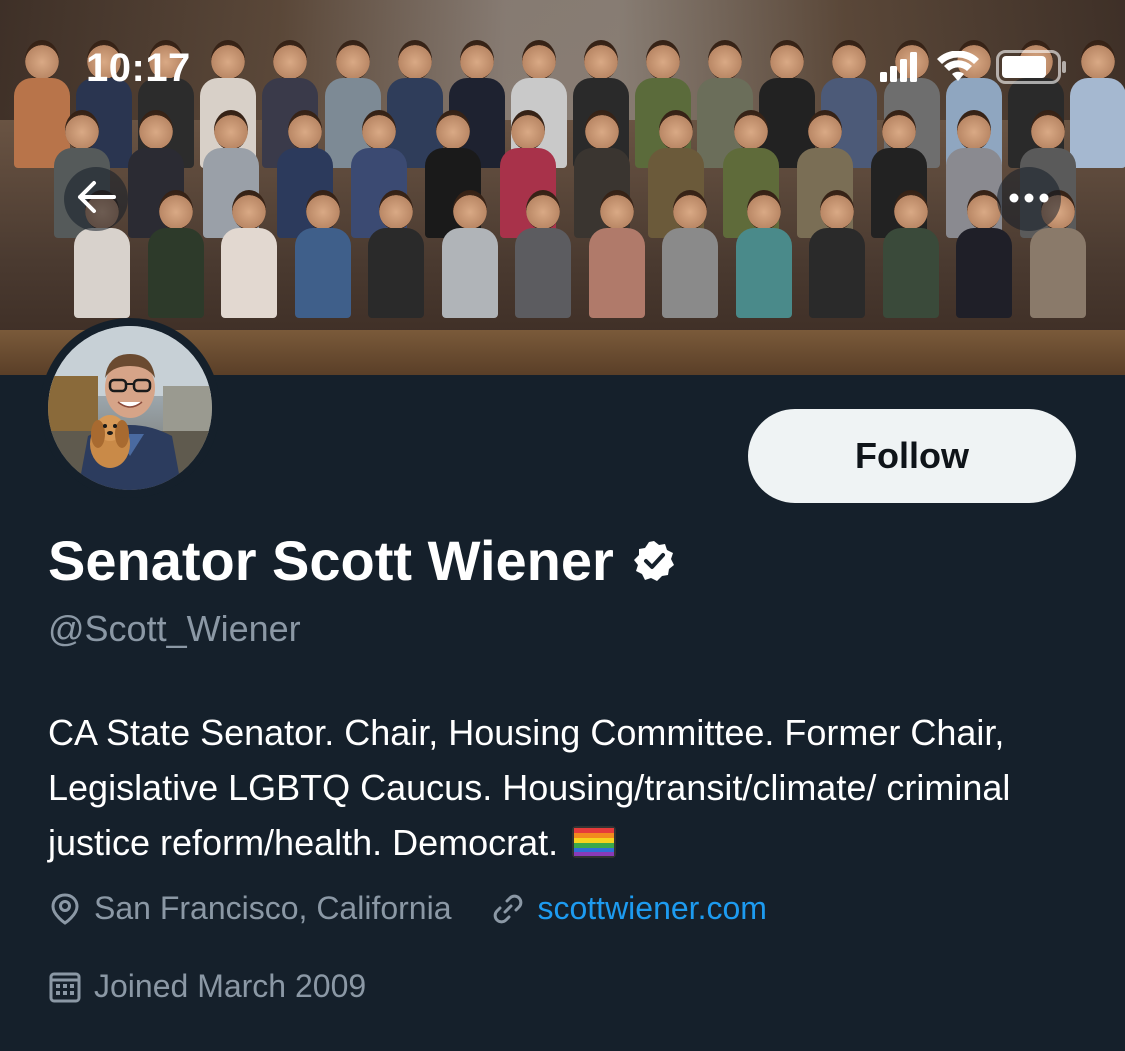 The width and height of the screenshot is (1125, 1051). I want to click on link-icon, so click(508, 909).